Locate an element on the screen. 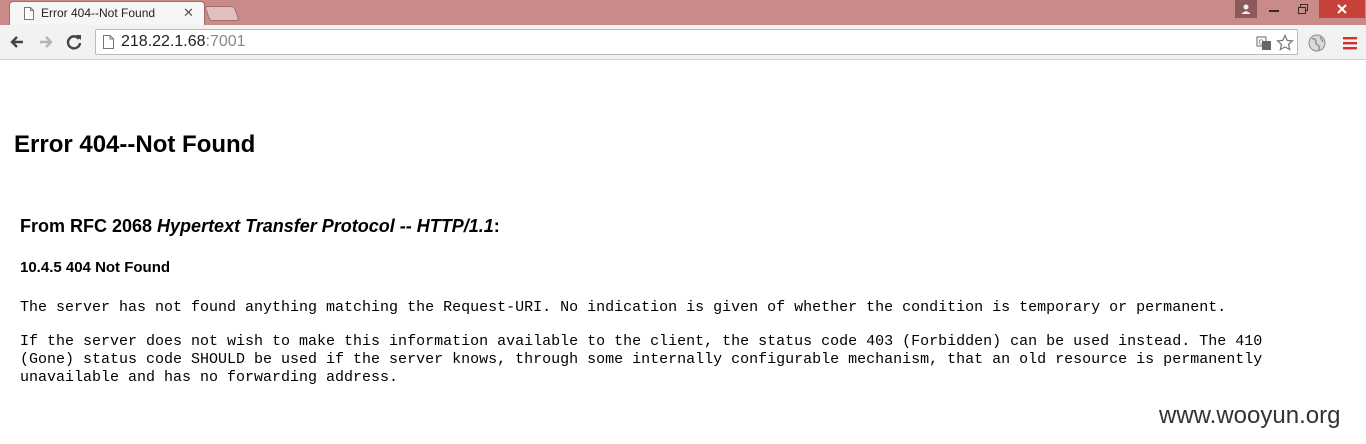  tab-close-icon: ✕ is located at coordinates (188, 13).